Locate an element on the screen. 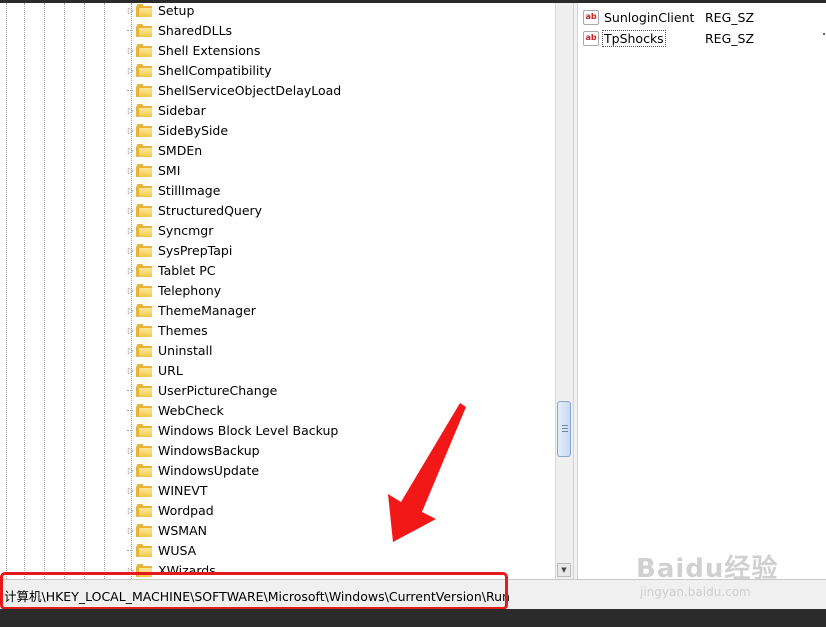 Image resolution: width=826 pixels, height=627 pixels. tree-node: ▷ Shell Extensions is located at coordinates (193, 50).